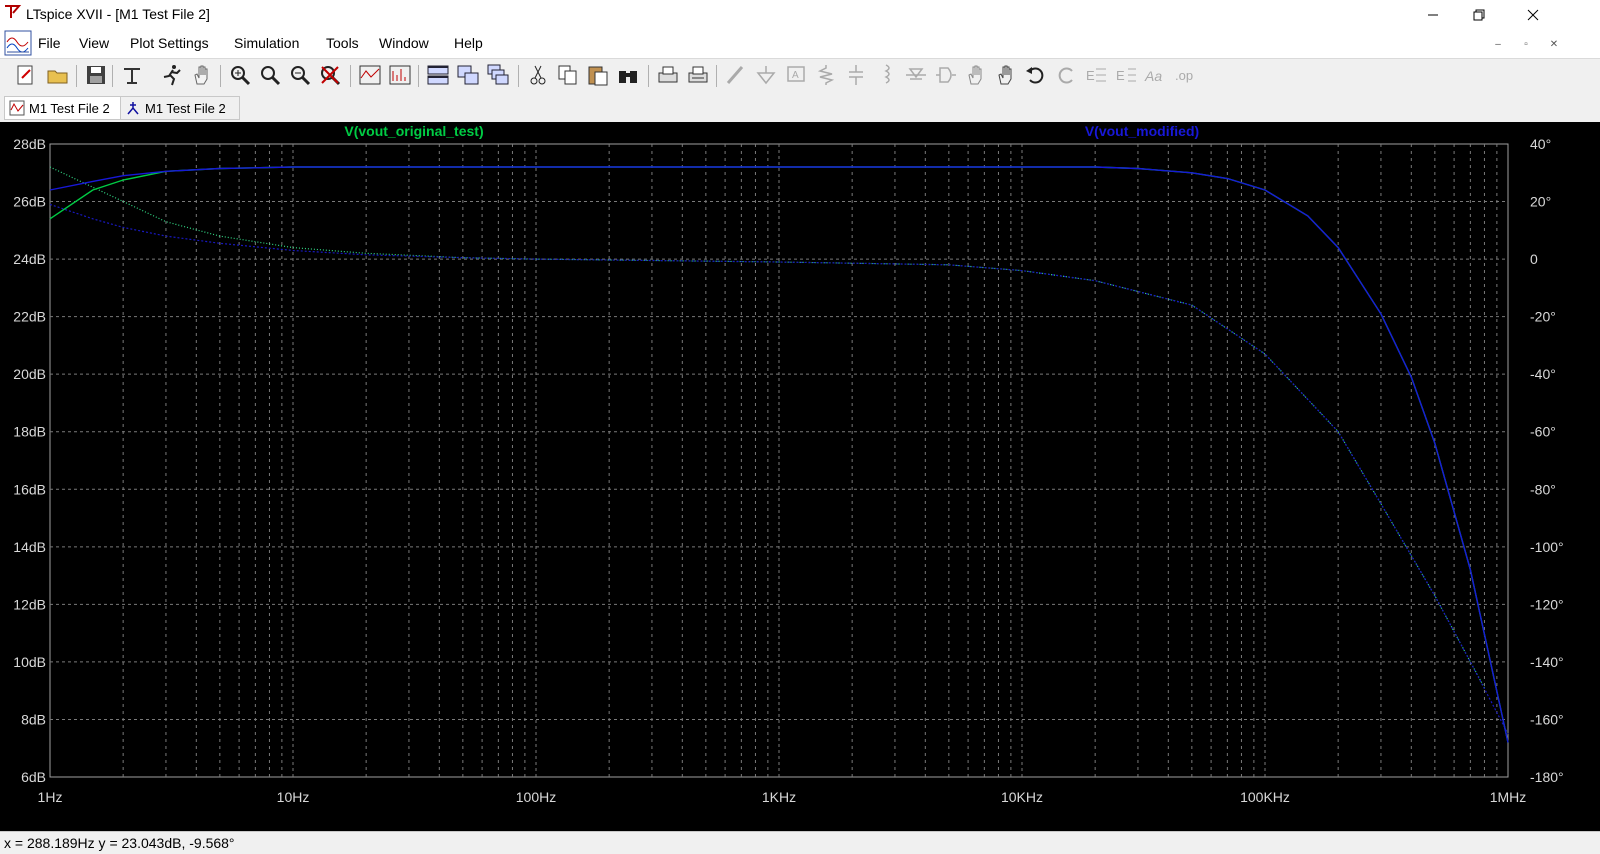 This screenshot has height=854, width=1600. I want to click on zoom-cancel-icon, so click(330, 75).